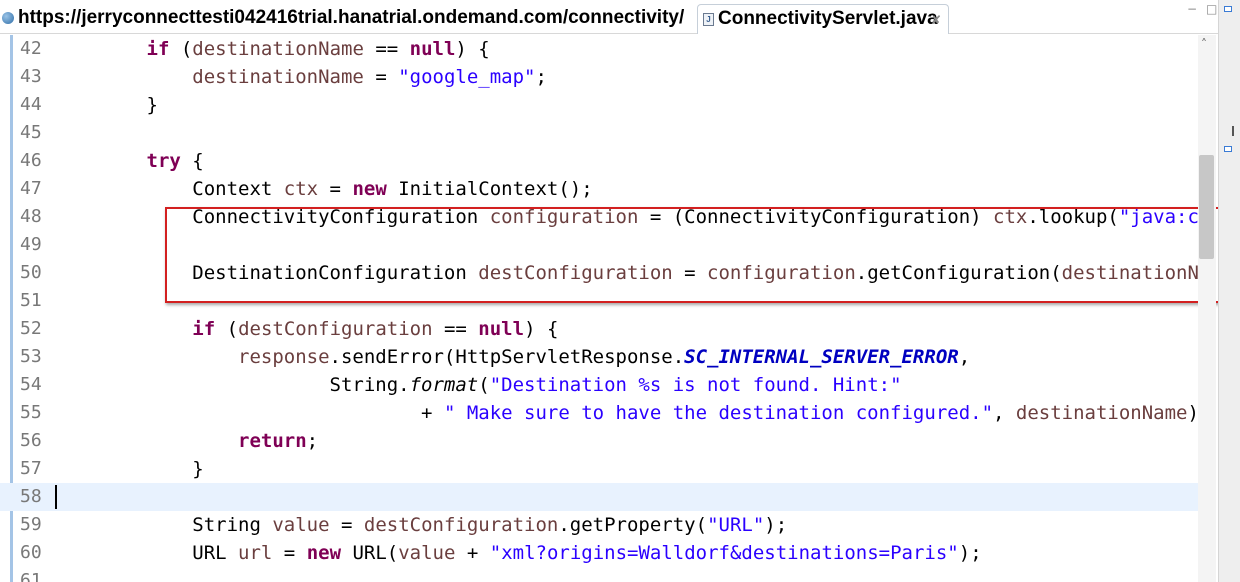 This screenshot has height=582, width=1240. Describe the element at coordinates (541, 329) in the screenshot. I see `code-token: ) {` at that location.